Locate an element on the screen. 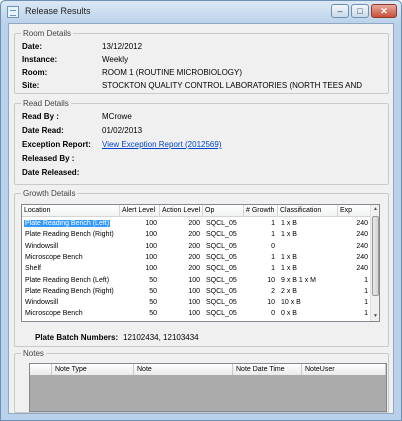 This screenshot has height=421, width=402. date-read-value: 01/02/2013 is located at coordinates (122, 130).